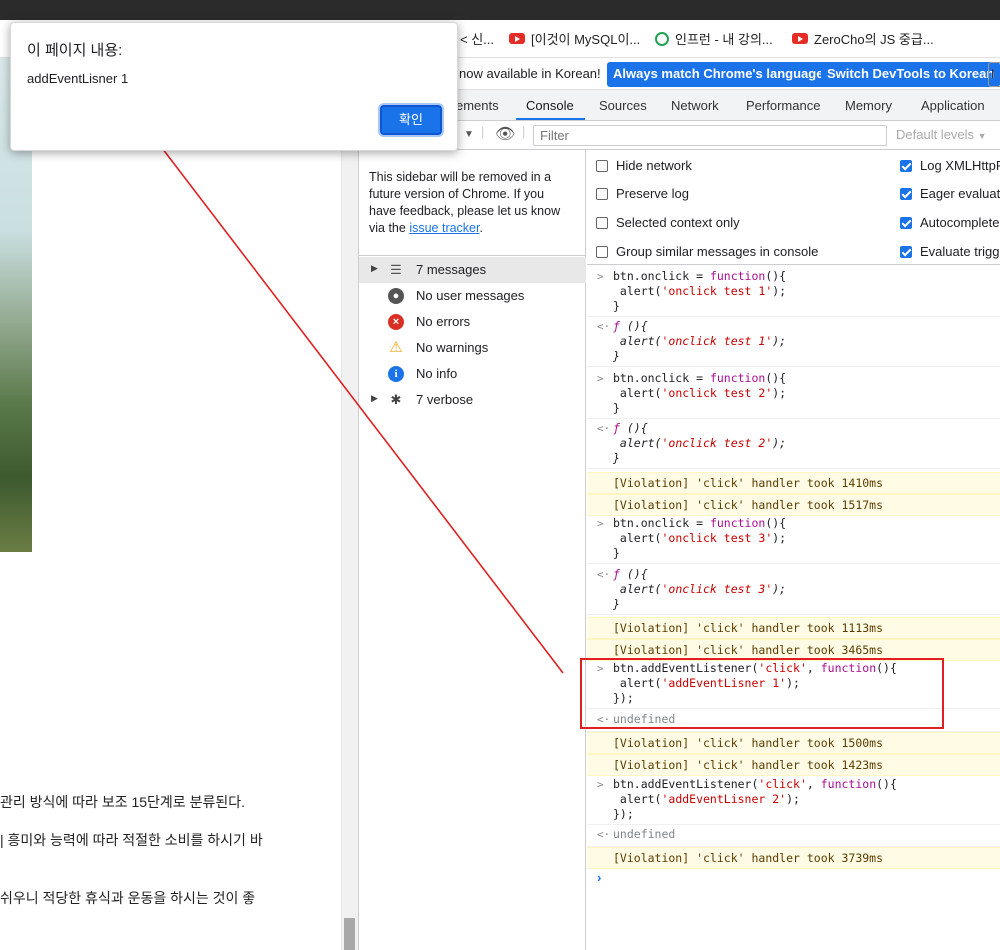 The height and width of the screenshot is (950, 1000). What do you see at coordinates (707, 251) in the screenshot?
I see `group-similar-checkbox: Group similar messages in console` at bounding box center [707, 251].